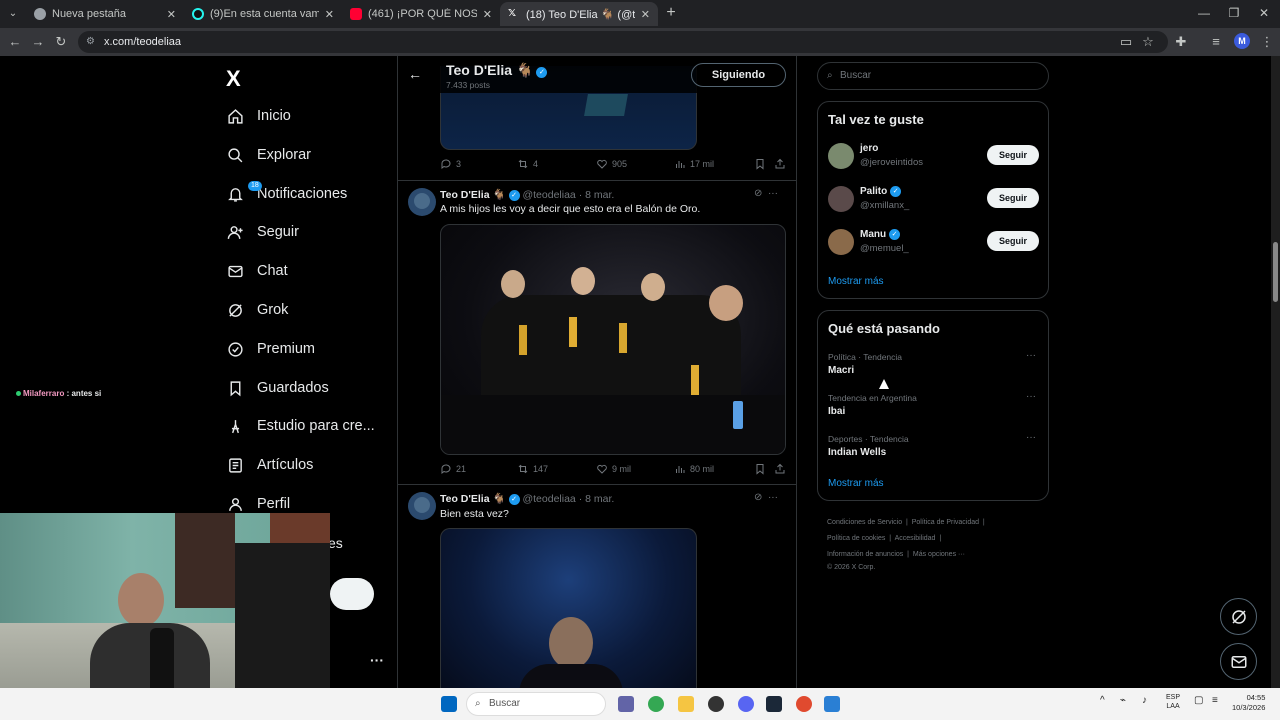  Describe the element at coordinates (90, 42) in the screenshot. I see `site-info-icon: ⚙` at that location.